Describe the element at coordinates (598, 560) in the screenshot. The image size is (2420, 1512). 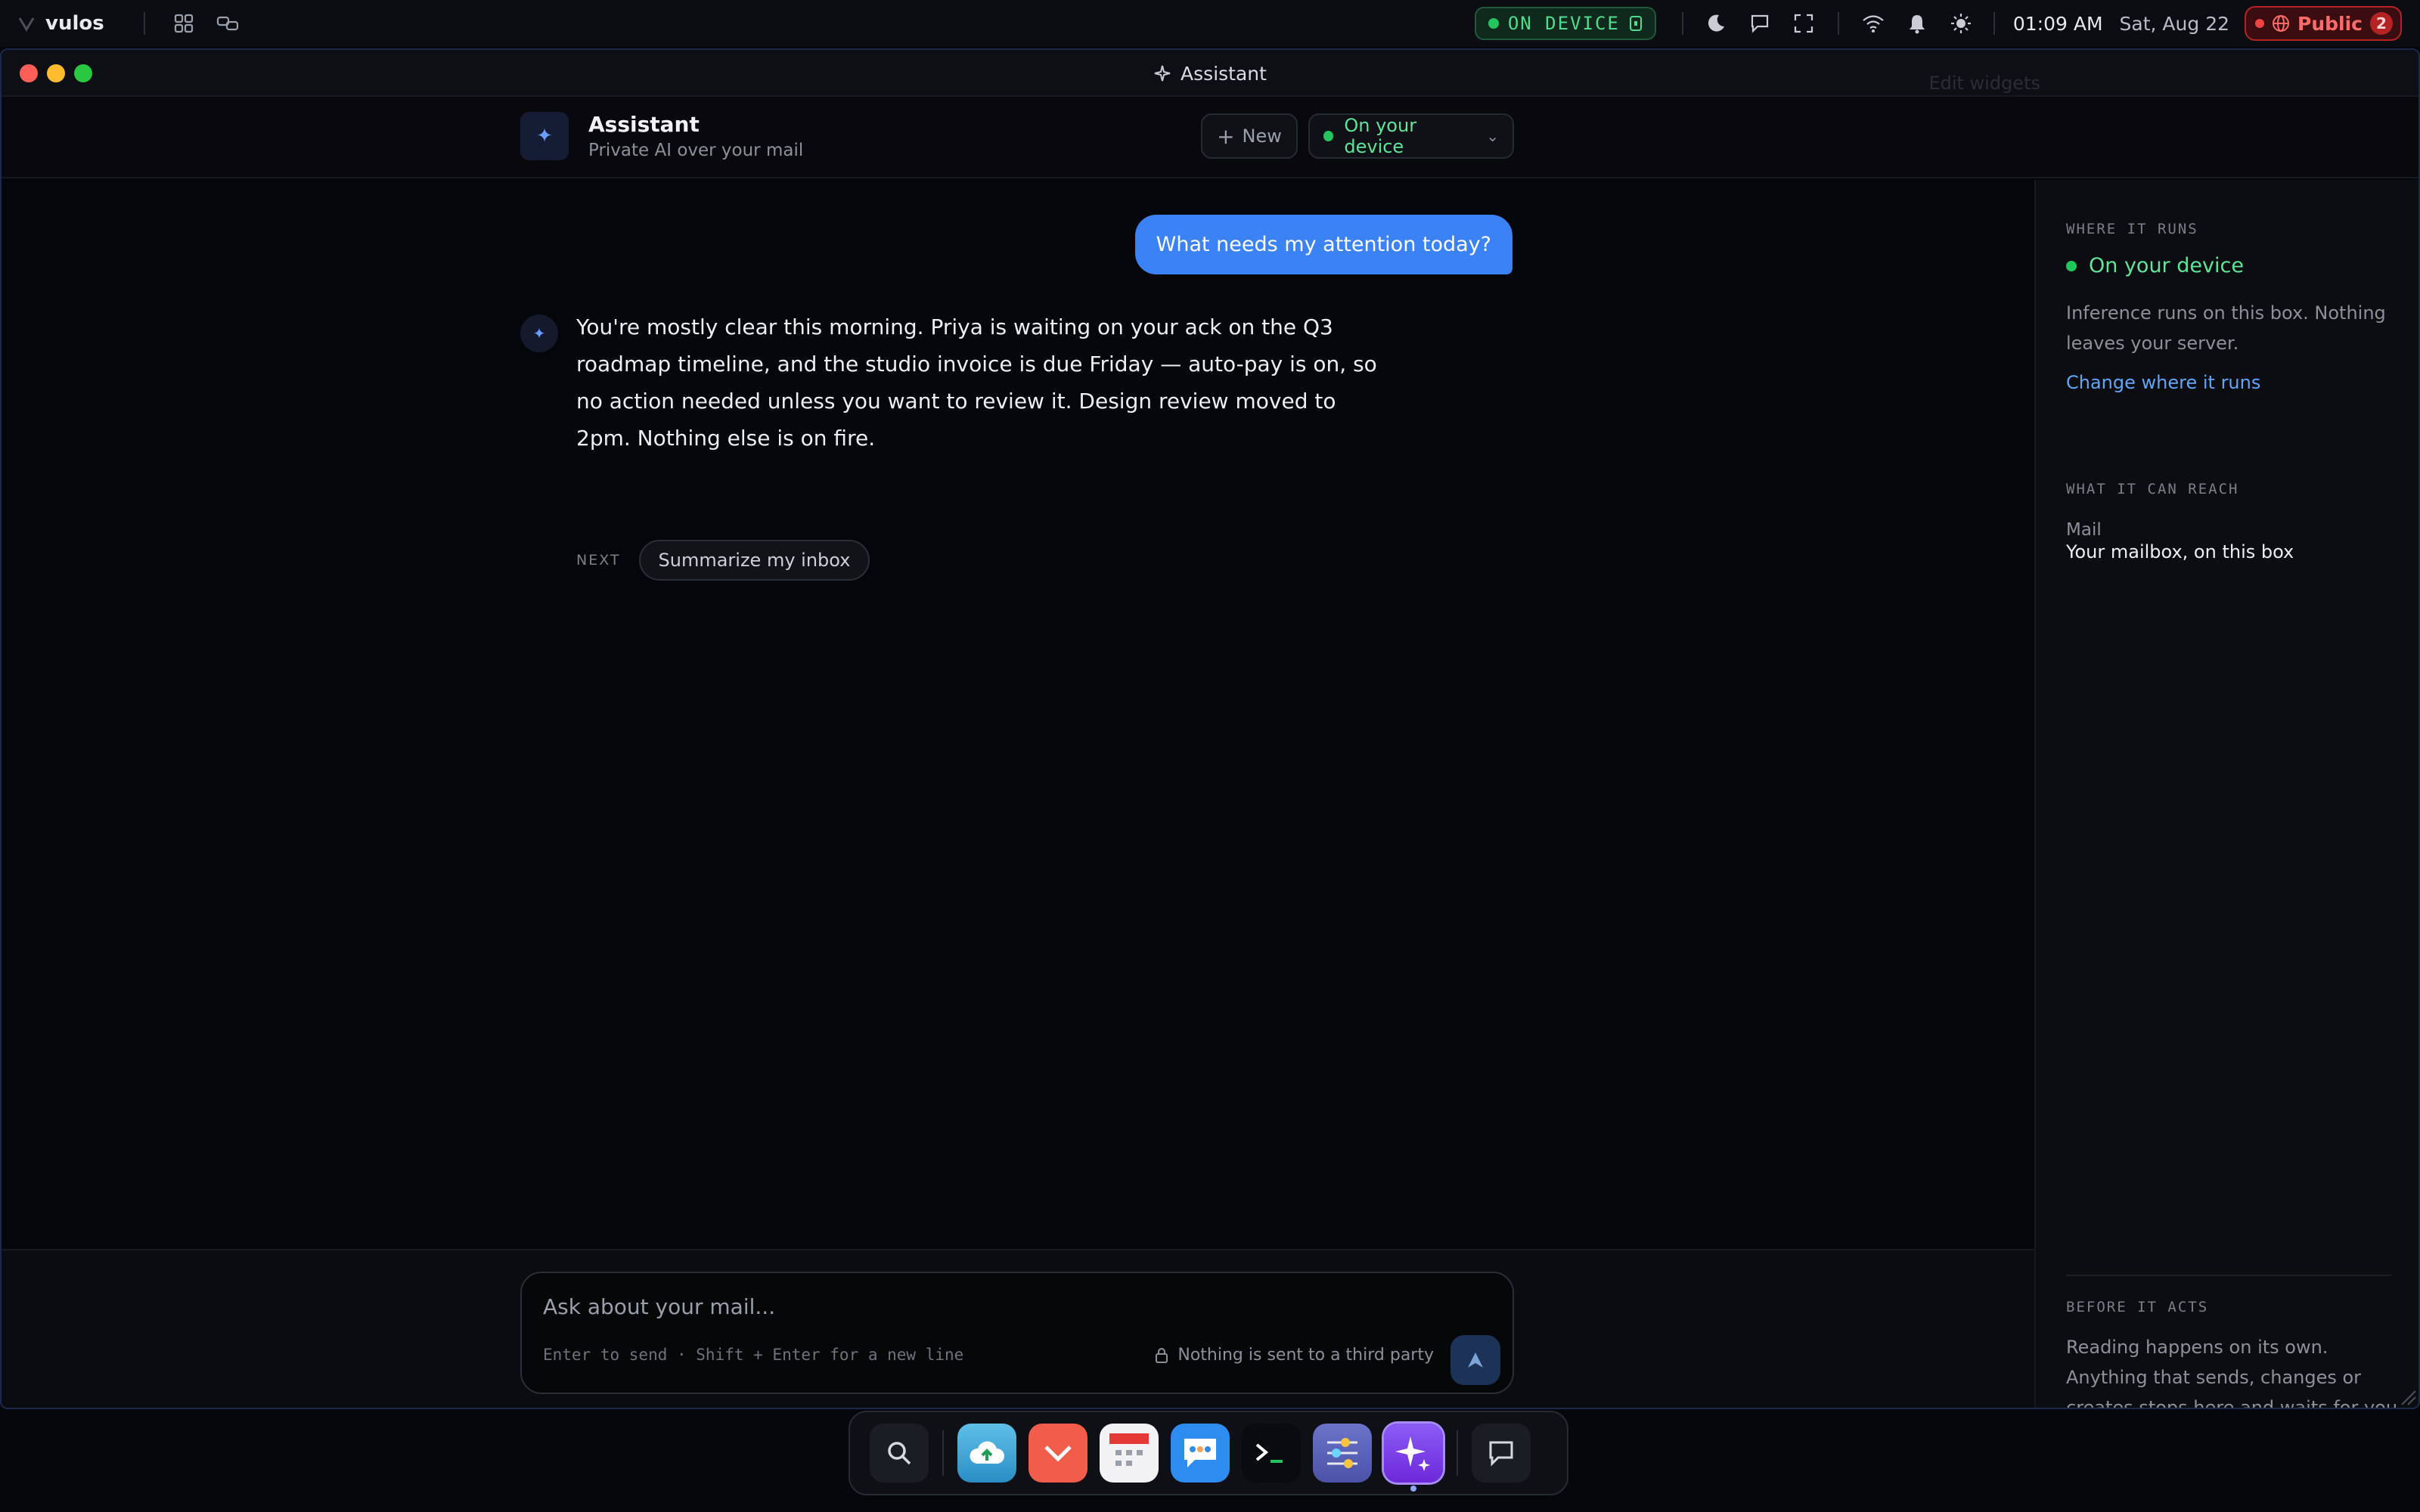
I see `next-label: NEXT` at that location.